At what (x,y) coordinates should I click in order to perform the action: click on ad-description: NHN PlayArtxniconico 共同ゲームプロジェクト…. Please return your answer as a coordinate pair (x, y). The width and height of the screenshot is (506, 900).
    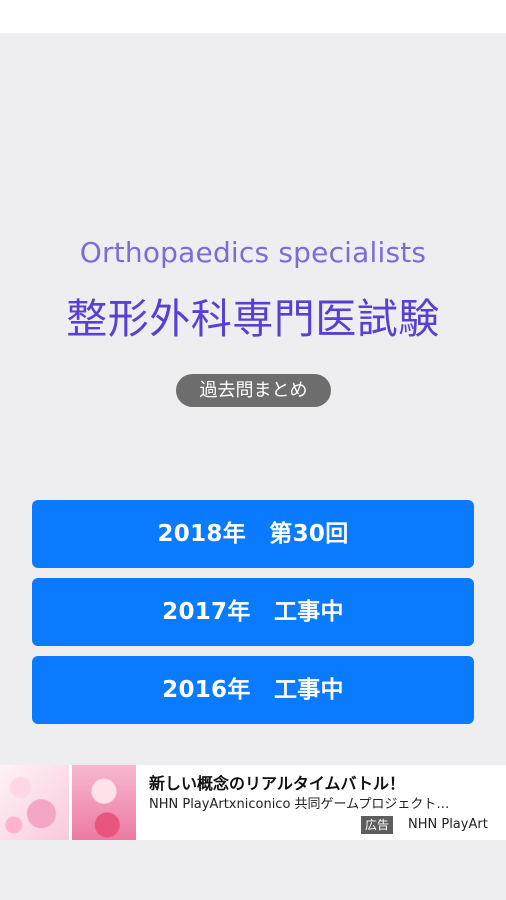
    Looking at the image, I should click on (299, 804).